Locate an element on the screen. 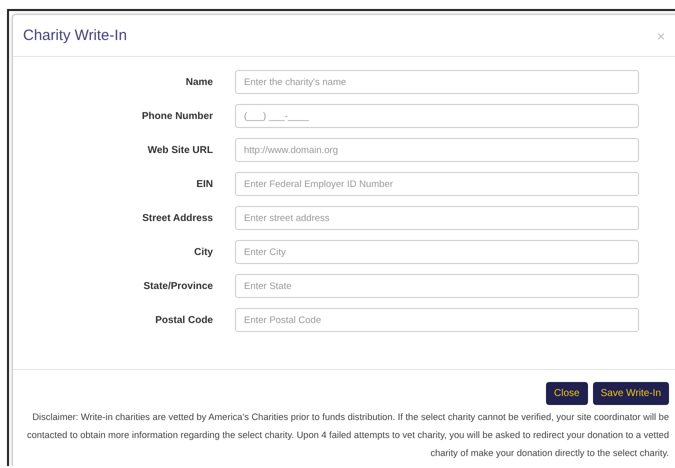  field-label: EIN is located at coordinates (204, 184).